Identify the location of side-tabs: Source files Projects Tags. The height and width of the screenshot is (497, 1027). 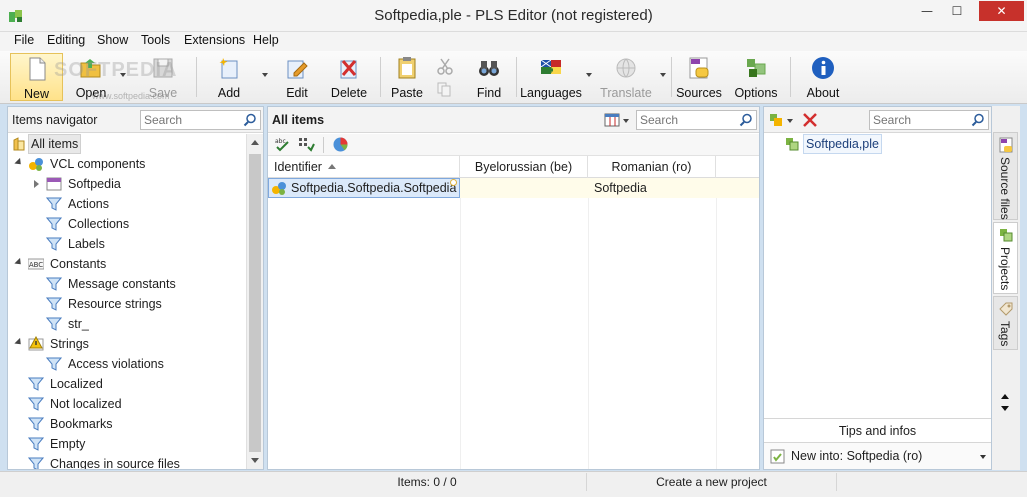
(1006, 288).